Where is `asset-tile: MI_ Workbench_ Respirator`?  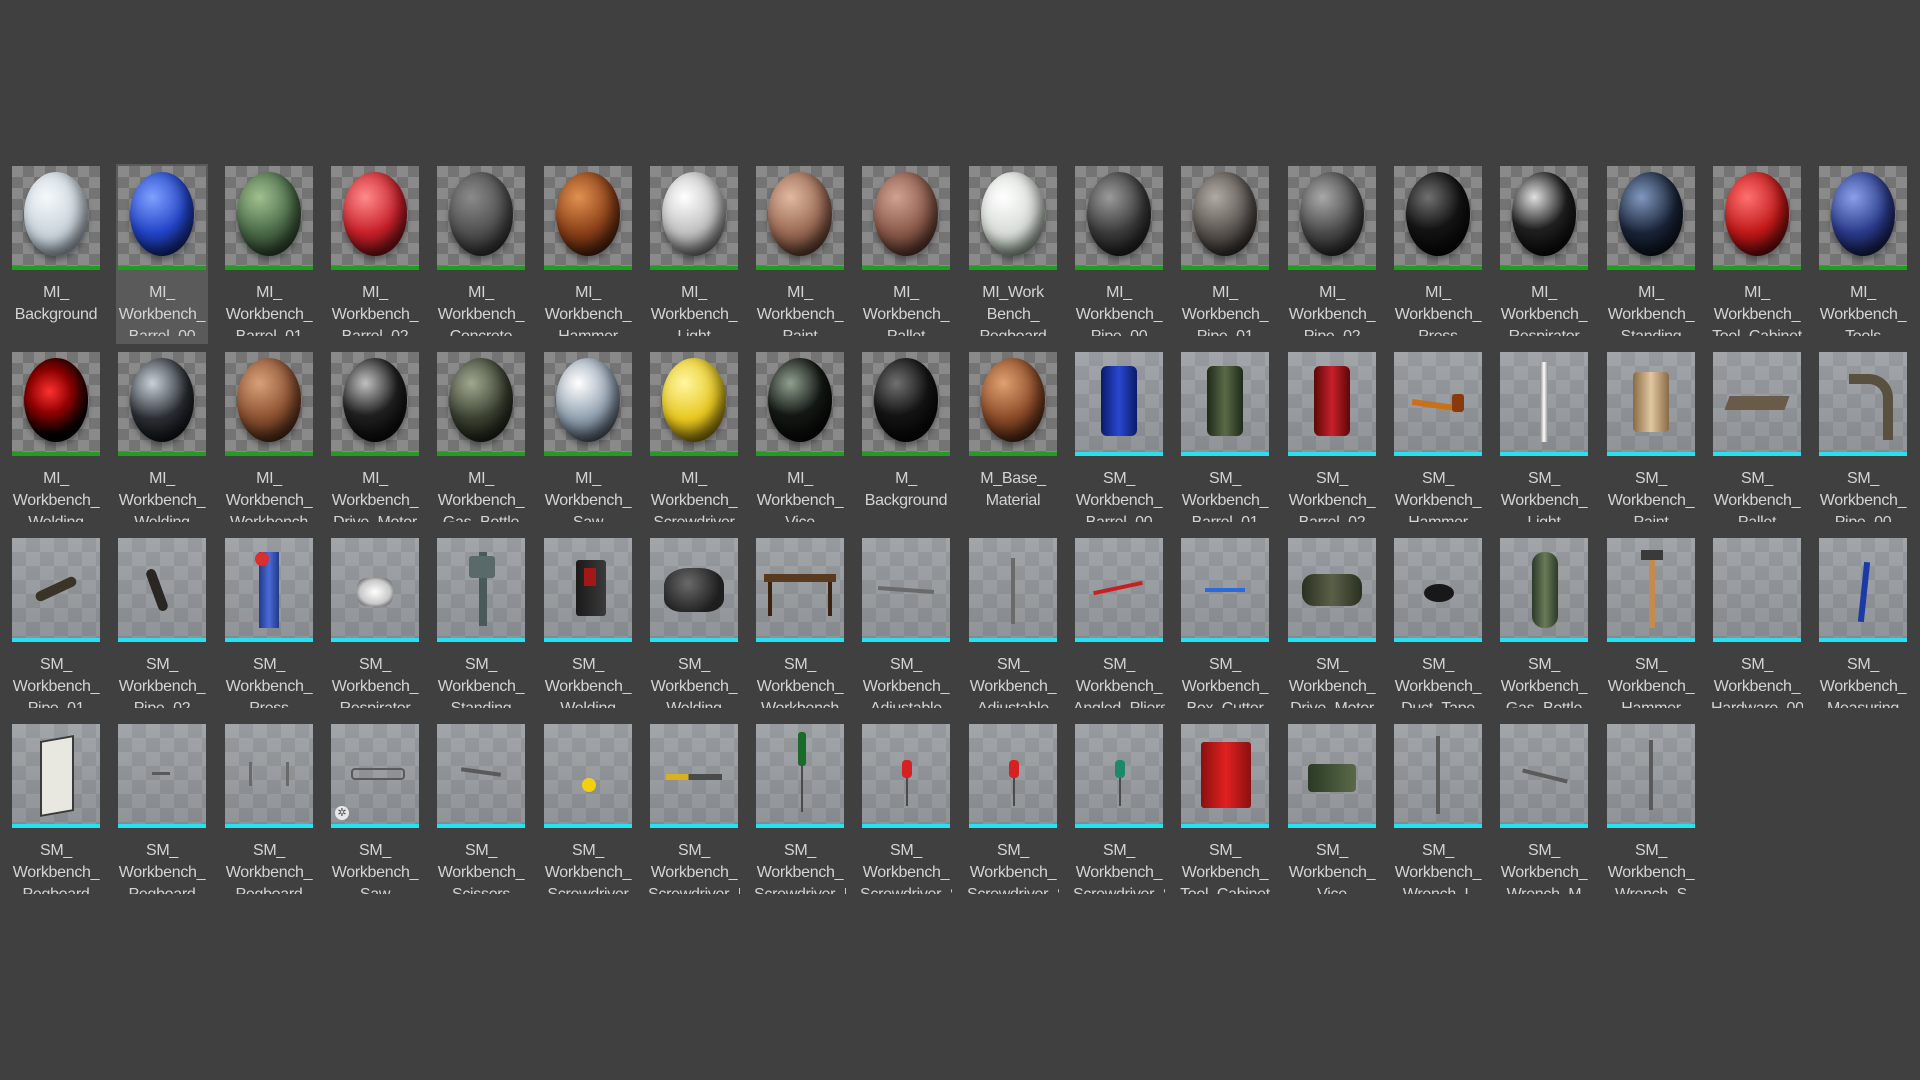
asset-tile: MI_ Workbench_ Respirator is located at coordinates (1544, 254).